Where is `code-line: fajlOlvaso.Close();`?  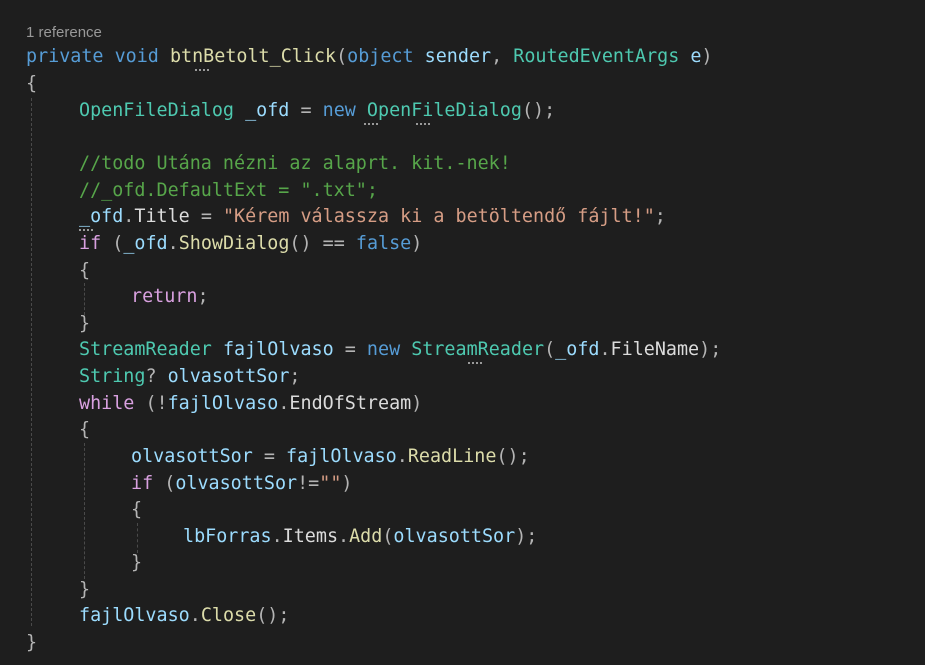
code-line: fajlOlvaso.Close(); is located at coordinates (184, 616).